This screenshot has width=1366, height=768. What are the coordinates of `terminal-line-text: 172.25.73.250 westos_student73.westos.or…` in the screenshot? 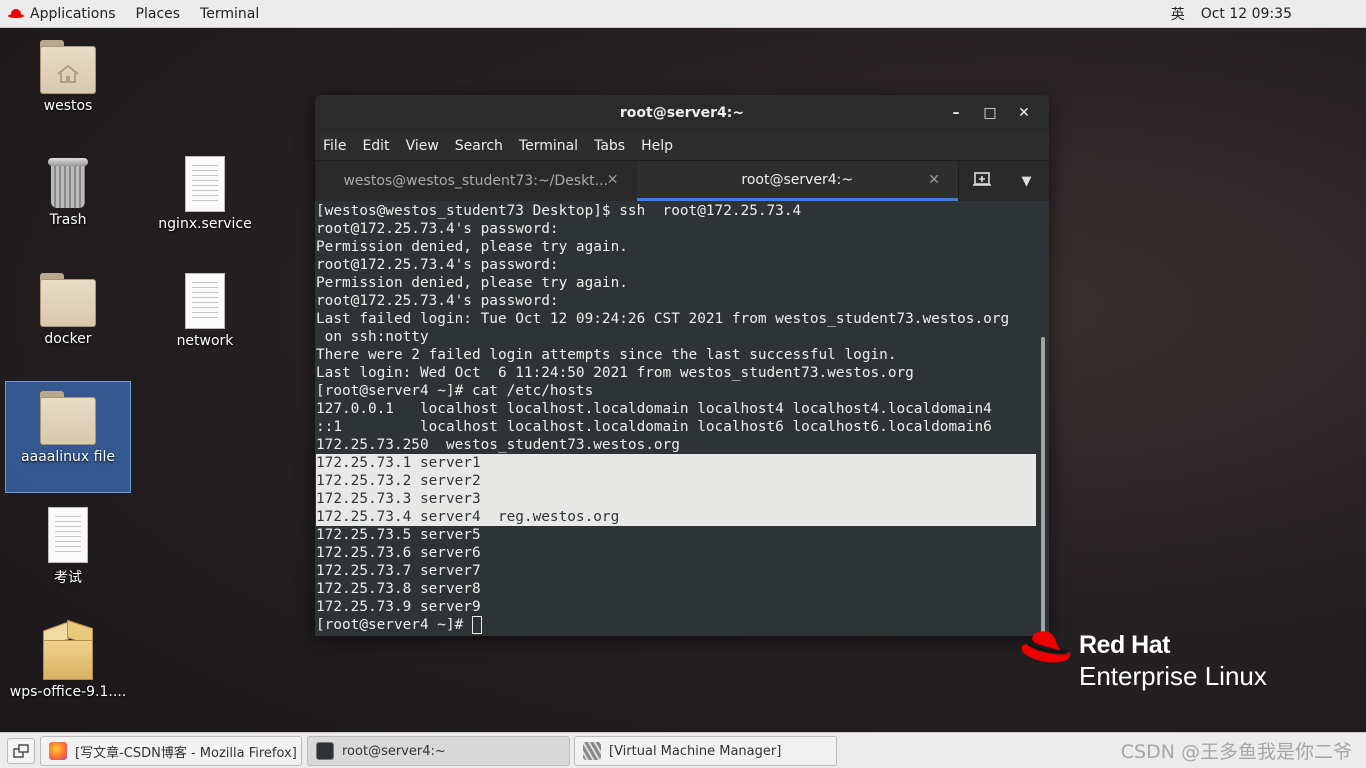 It's located at (498, 445).